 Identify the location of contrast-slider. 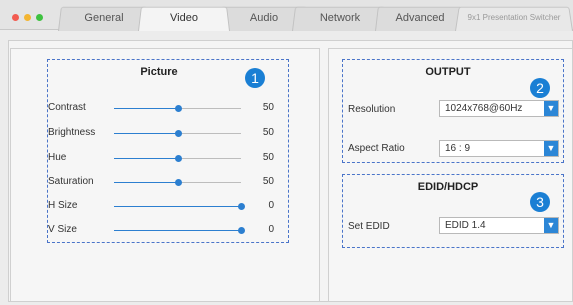
(177, 108).